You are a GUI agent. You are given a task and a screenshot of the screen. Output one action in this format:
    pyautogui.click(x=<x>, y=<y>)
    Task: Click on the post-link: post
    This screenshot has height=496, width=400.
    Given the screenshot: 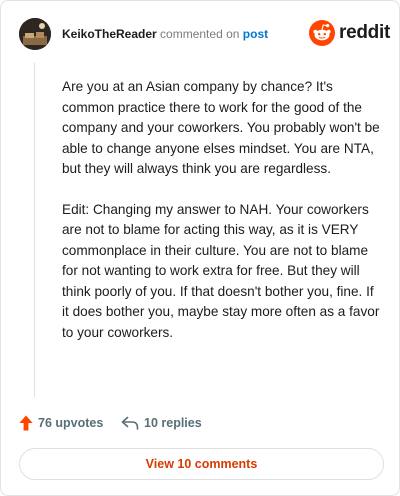 What is the action you would take?
    pyautogui.click(x=255, y=34)
    